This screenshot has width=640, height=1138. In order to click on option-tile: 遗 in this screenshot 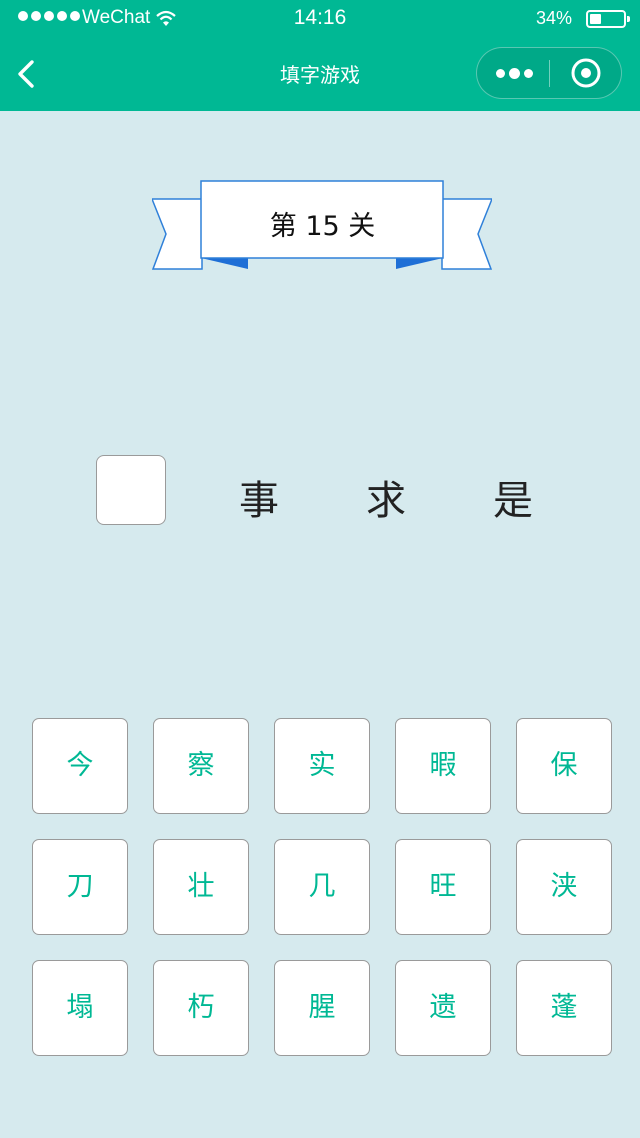, I will do `click(443, 1008)`.